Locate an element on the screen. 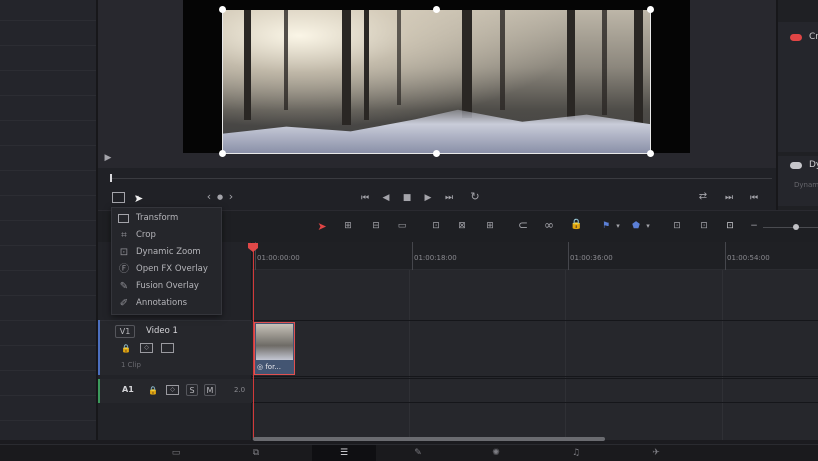 The width and height of the screenshot is (818, 461). menu-item-label: Annotations is located at coordinates (162, 303).